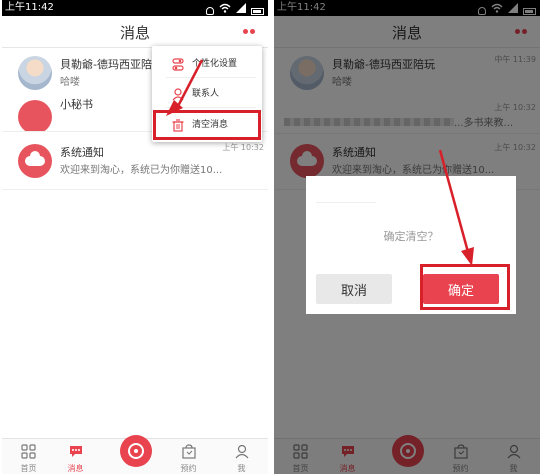 The height and width of the screenshot is (474, 540). What do you see at coordinates (70, 82) in the screenshot?
I see `conversation-preview: 哈喽` at bounding box center [70, 82].